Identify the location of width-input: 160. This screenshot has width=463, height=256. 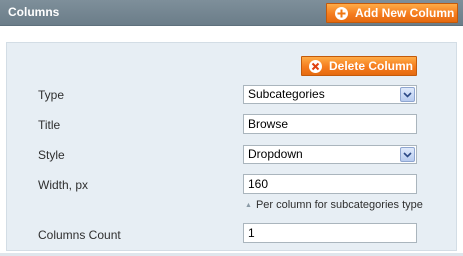
(330, 184).